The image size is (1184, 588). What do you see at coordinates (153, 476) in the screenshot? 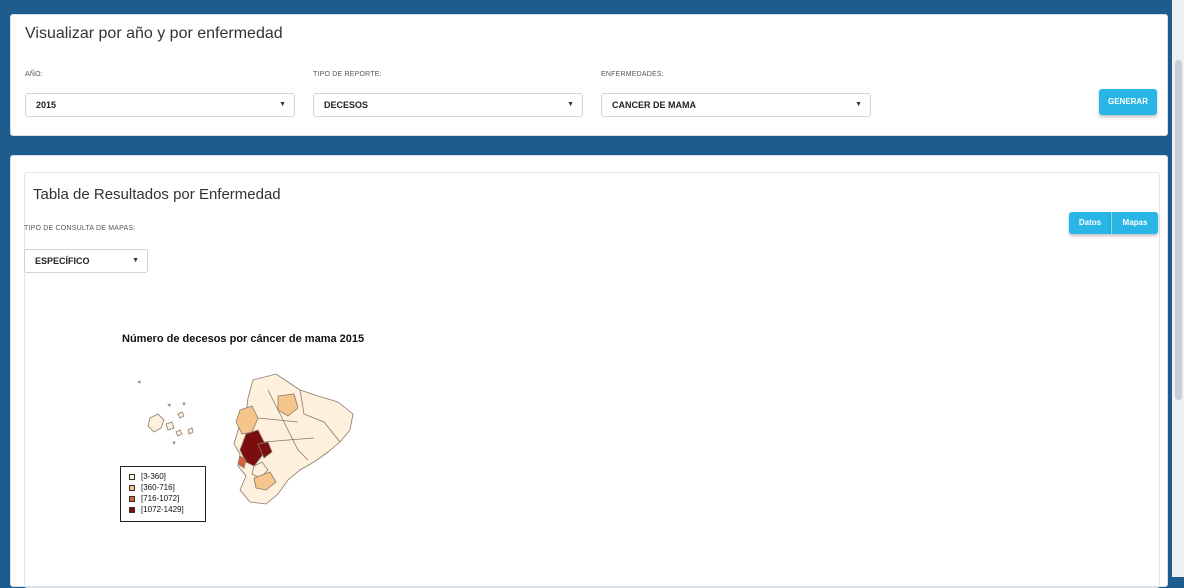
I see `legend-label: [3-360]` at bounding box center [153, 476].